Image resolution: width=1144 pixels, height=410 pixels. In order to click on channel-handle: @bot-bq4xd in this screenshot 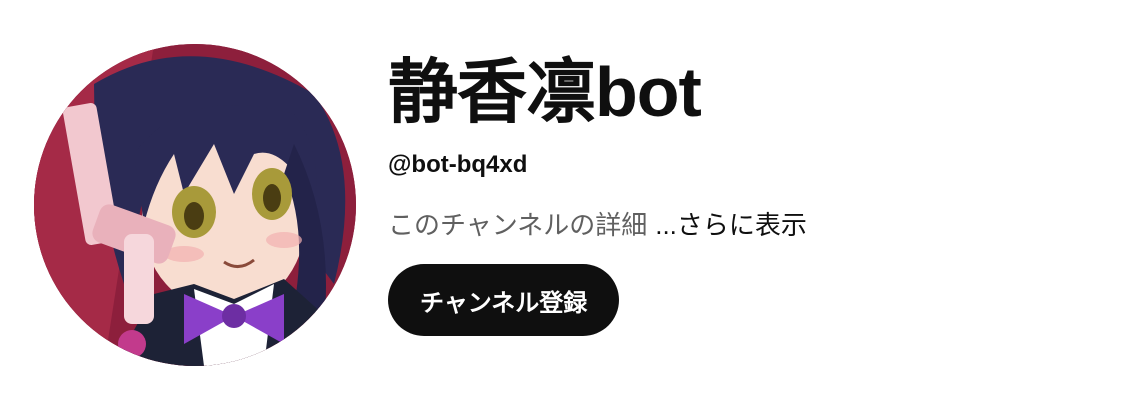, I will do `click(458, 164)`.